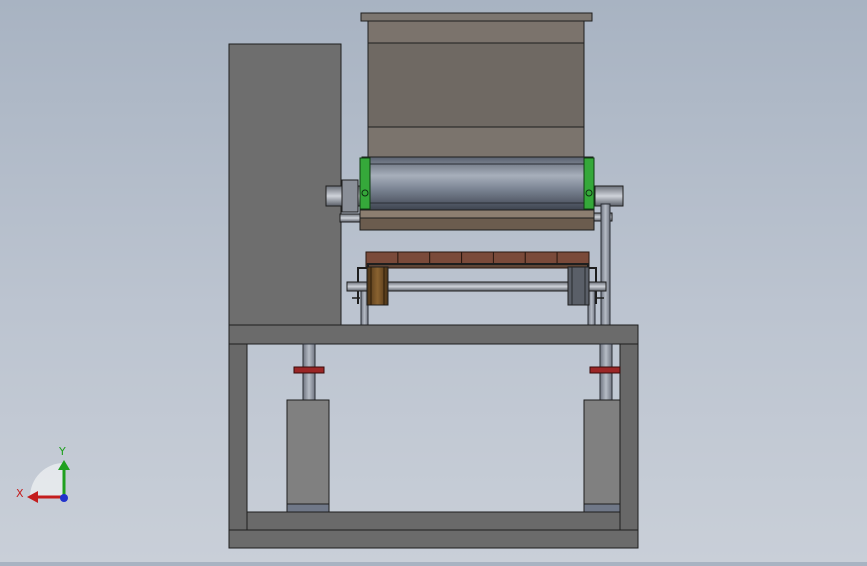 This screenshot has height=566, width=867. What do you see at coordinates (20, 493) in the screenshot?
I see `x-axis-label: X` at bounding box center [20, 493].